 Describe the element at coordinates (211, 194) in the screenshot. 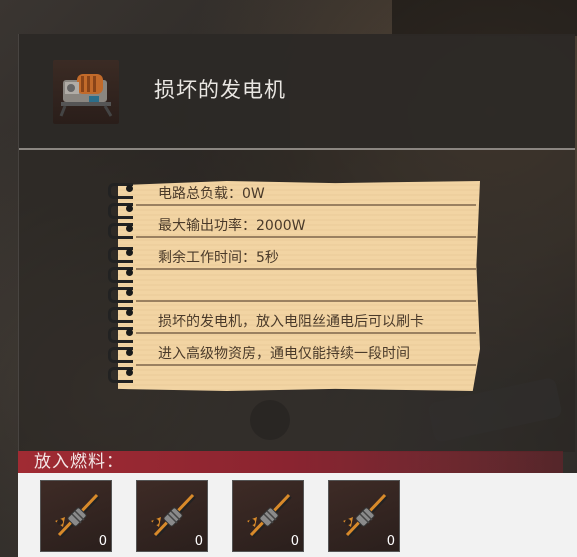

I see `circuit-load-text: 电路总负载：0W` at that location.